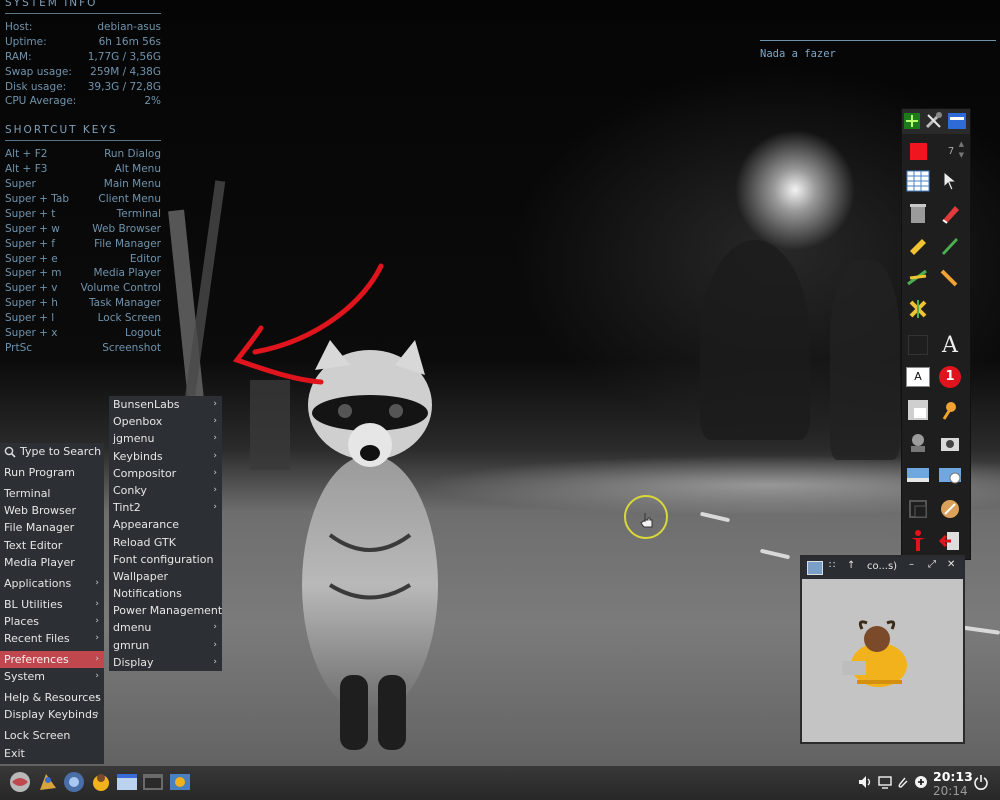 This screenshot has height=800, width=1000. What do you see at coordinates (950, 377) in the screenshot?
I see `number-badge-icon: 1` at bounding box center [950, 377].